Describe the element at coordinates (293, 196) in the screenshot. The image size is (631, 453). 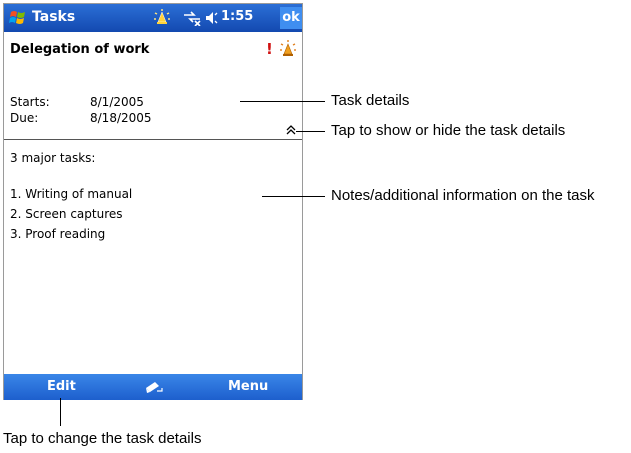
I see `notes-leader` at that location.